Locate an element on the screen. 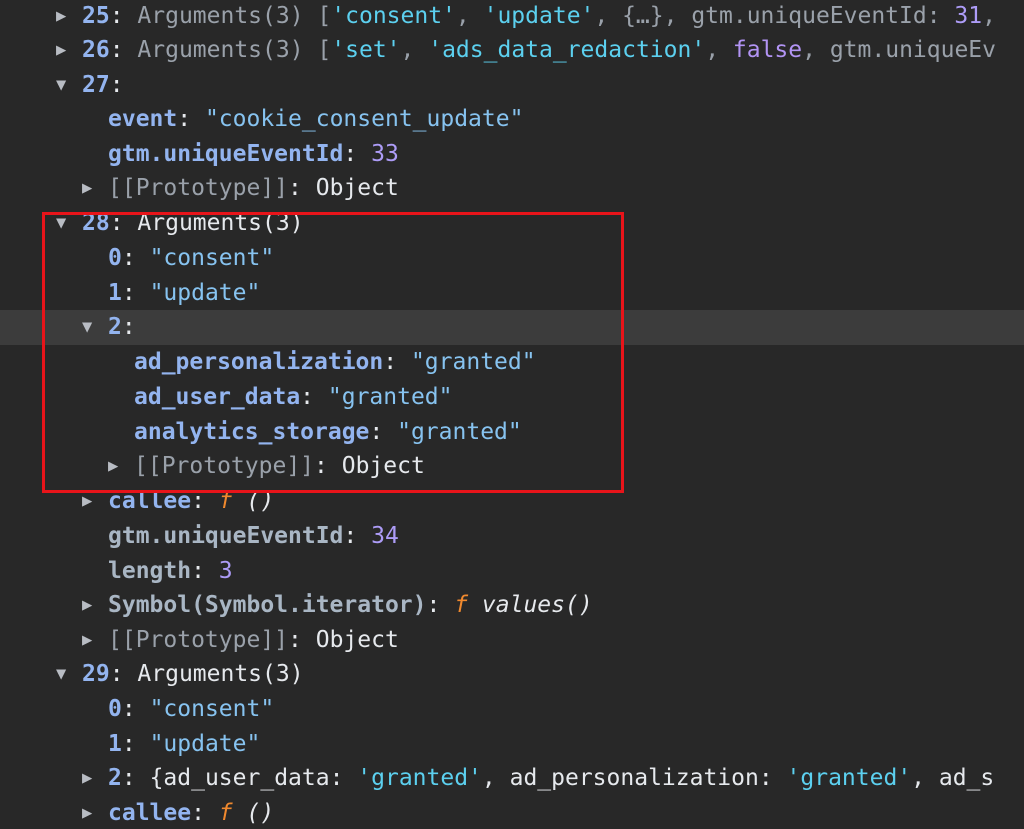 This screenshot has height=829, width=1024. property-key: event is located at coordinates (143, 119).